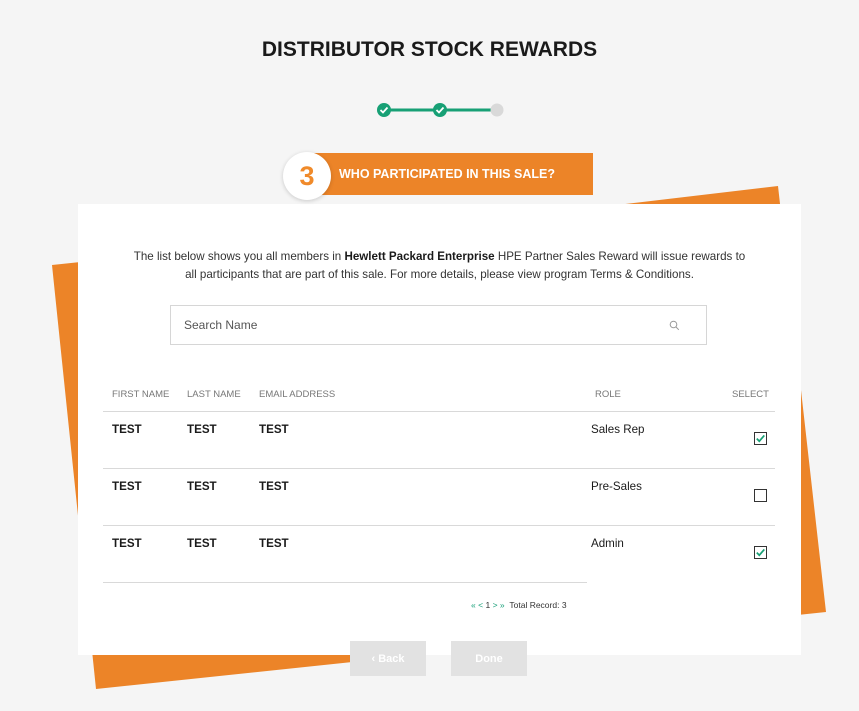 The height and width of the screenshot is (711, 859). What do you see at coordinates (608, 394) in the screenshot?
I see `column-header-role: ROLE` at bounding box center [608, 394].